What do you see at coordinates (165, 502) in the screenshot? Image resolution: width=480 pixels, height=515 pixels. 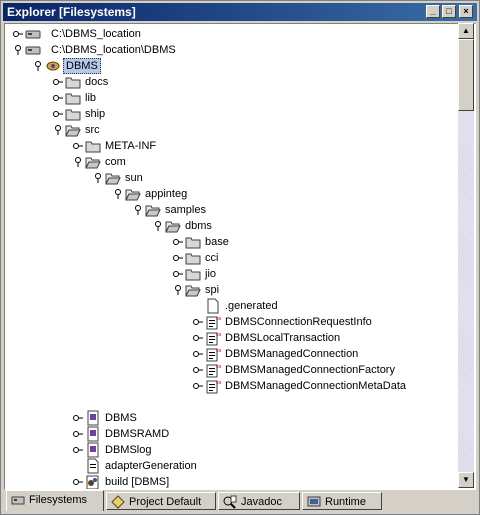 I see `tab-label: Project Default` at bounding box center [165, 502].